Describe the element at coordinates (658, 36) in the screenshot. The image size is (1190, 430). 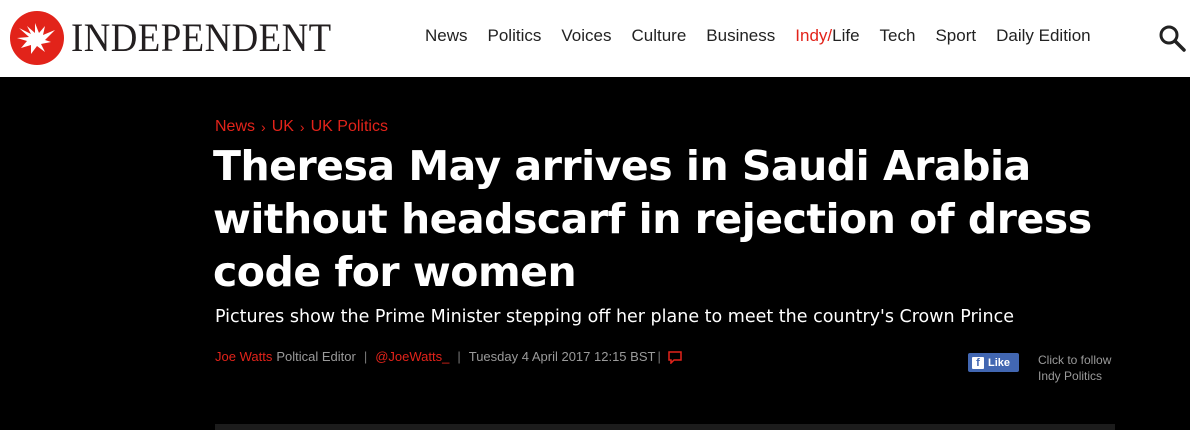
I see `nav-item-culture: Culture` at that location.